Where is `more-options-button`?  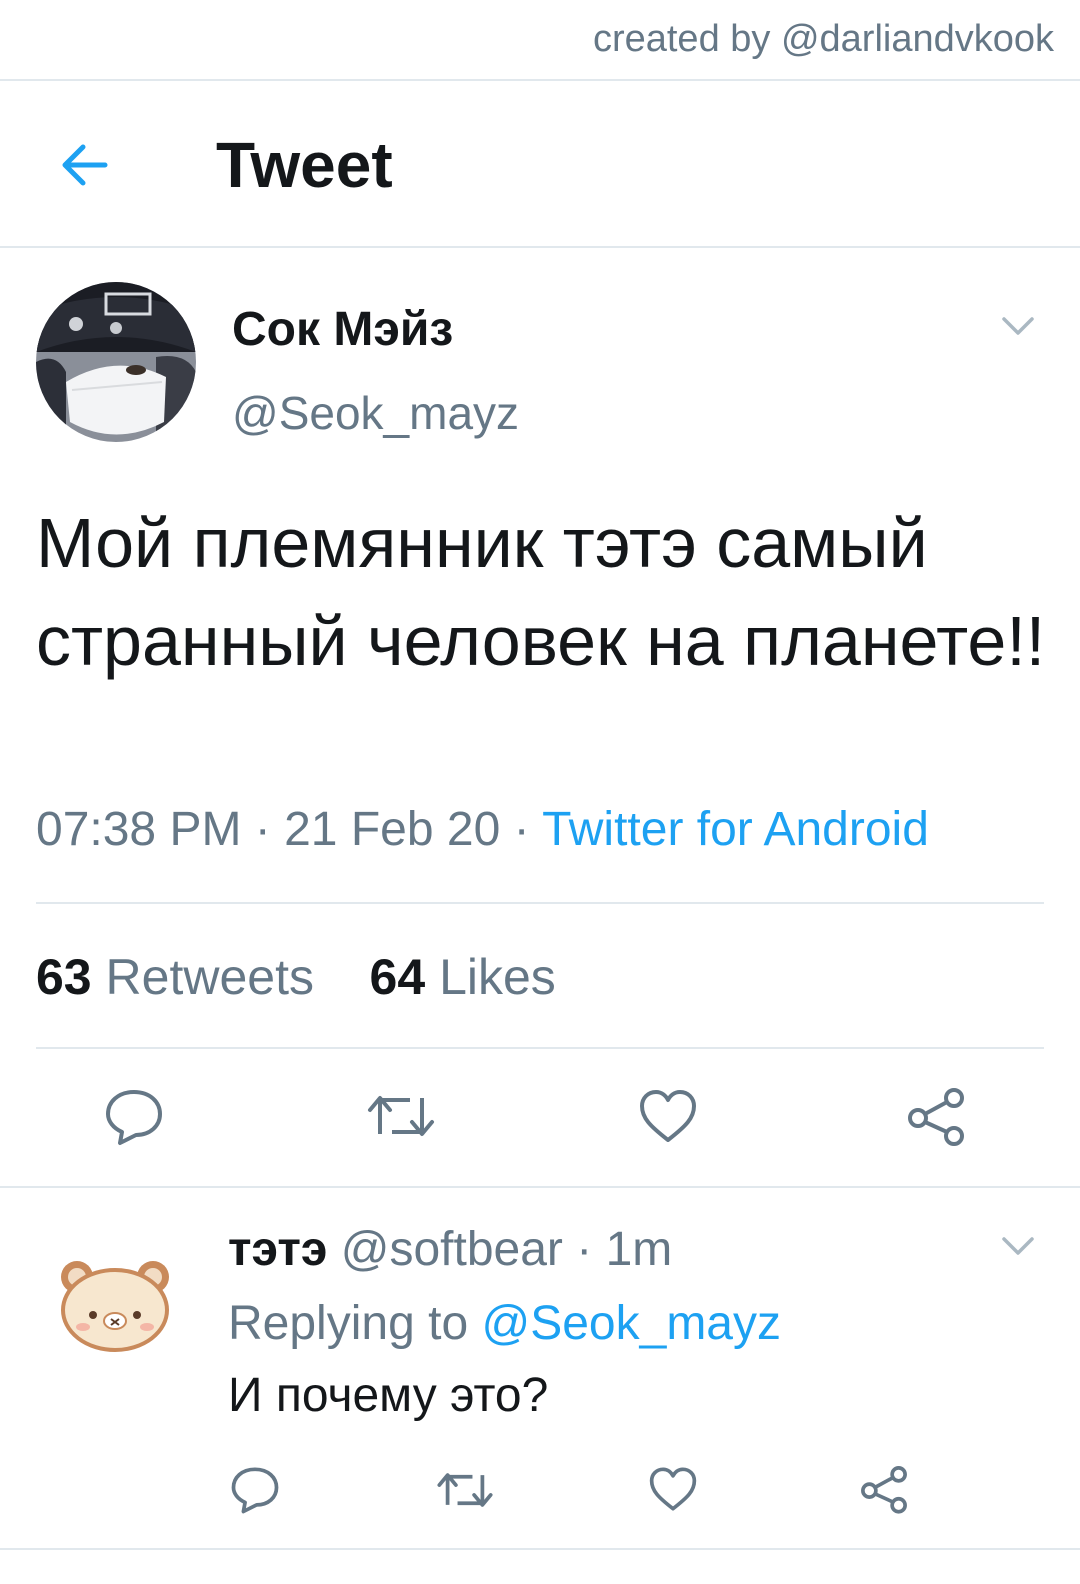 more-options-button is located at coordinates (1018, 326).